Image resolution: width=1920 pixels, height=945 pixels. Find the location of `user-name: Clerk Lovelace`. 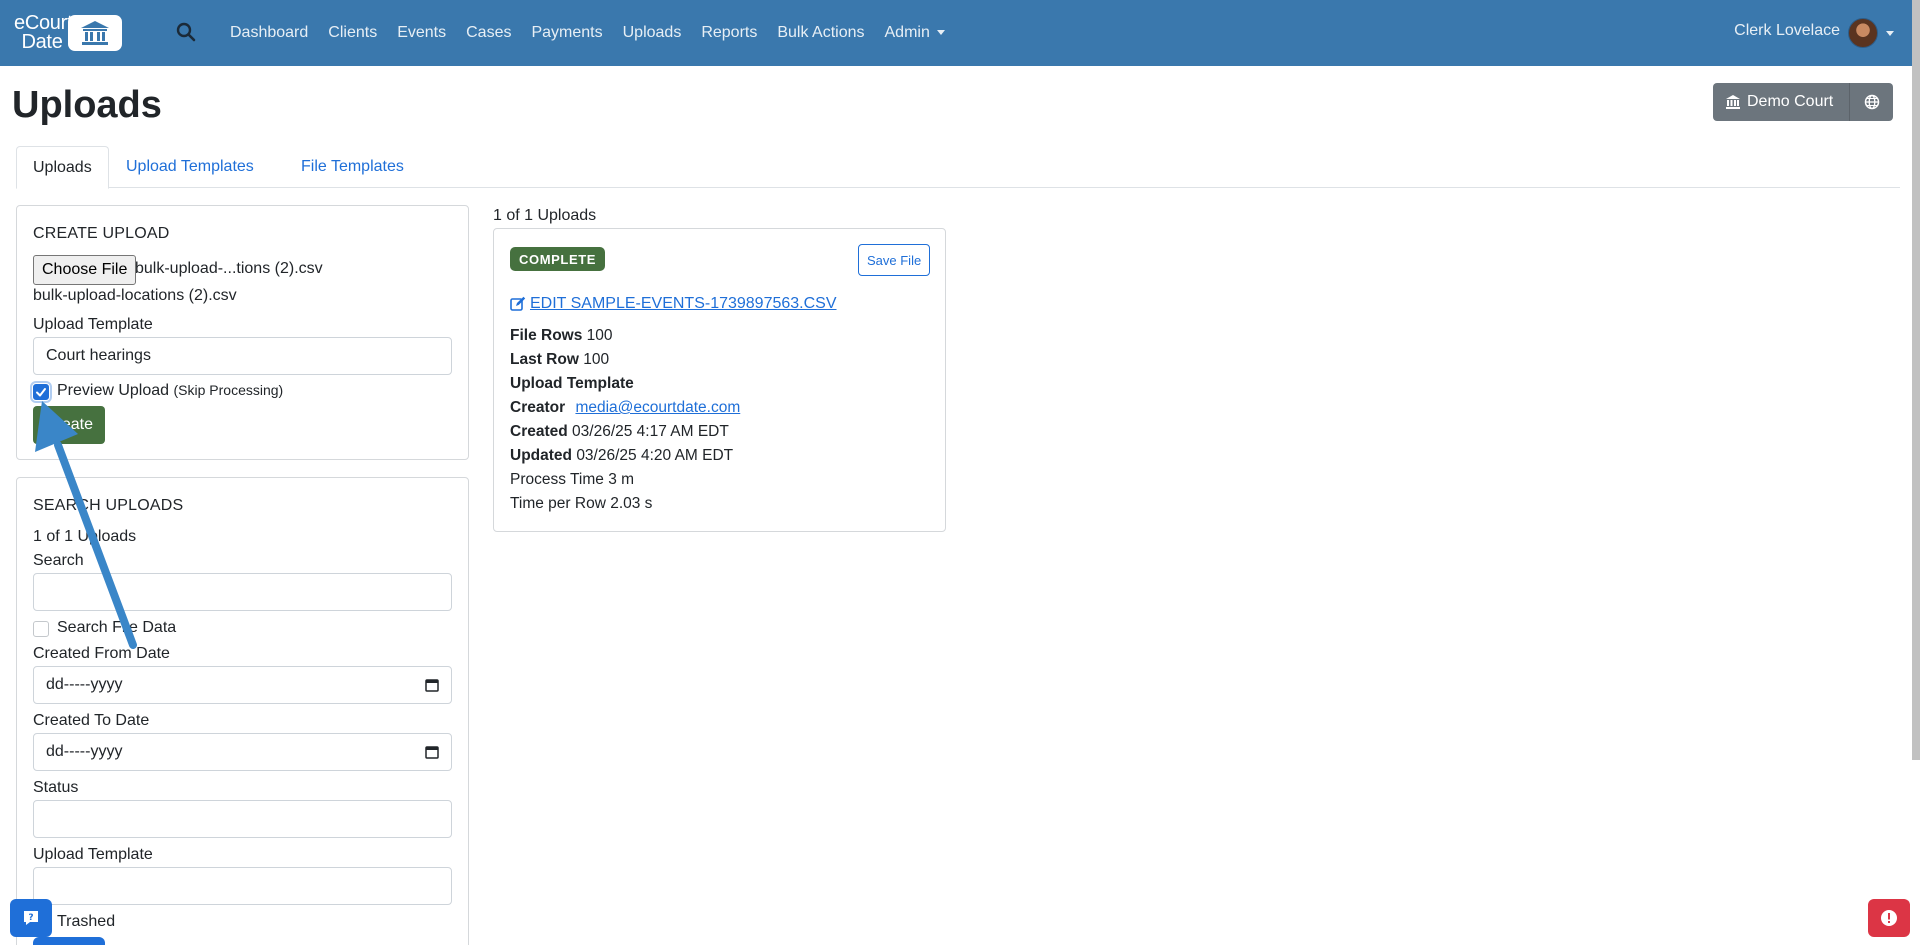

user-name: Clerk Lovelace is located at coordinates (1787, 31).